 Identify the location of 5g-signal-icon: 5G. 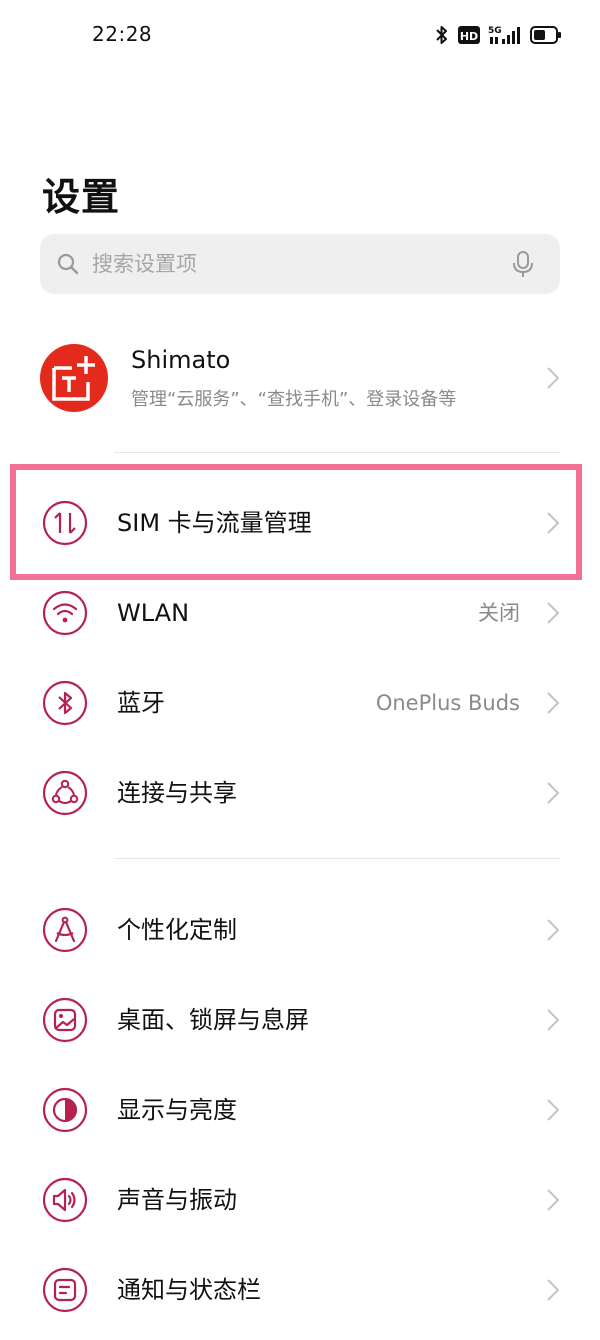
(505, 35).